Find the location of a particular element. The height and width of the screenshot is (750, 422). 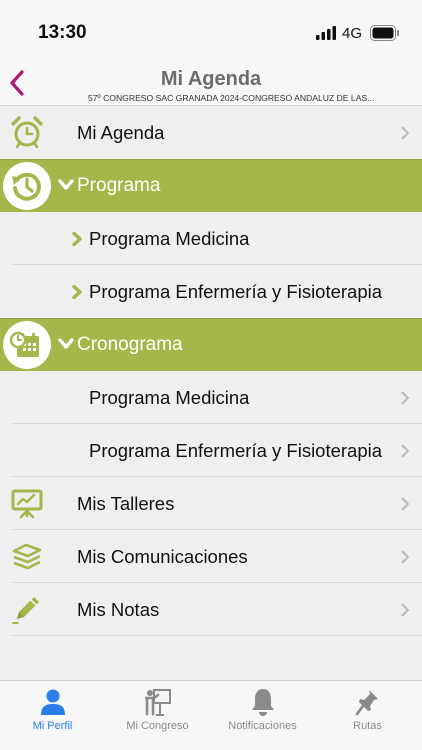

status-time: 13:30 is located at coordinates (62, 32).